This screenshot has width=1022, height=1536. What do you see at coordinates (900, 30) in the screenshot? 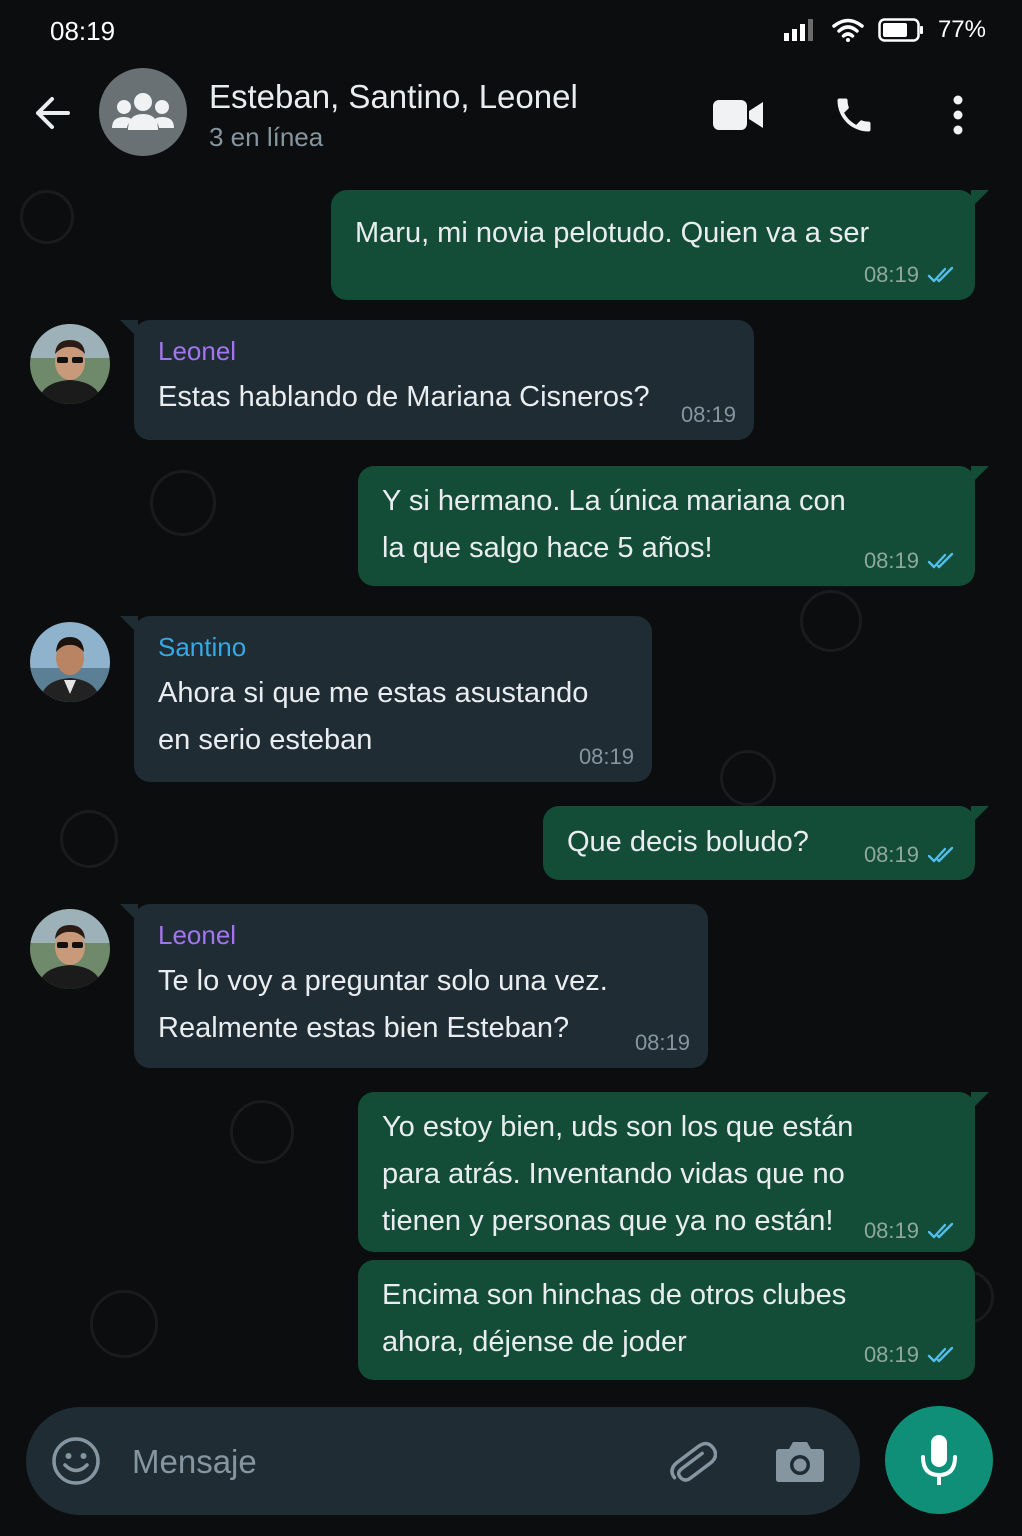
I see `battery-icon` at bounding box center [900, 30].